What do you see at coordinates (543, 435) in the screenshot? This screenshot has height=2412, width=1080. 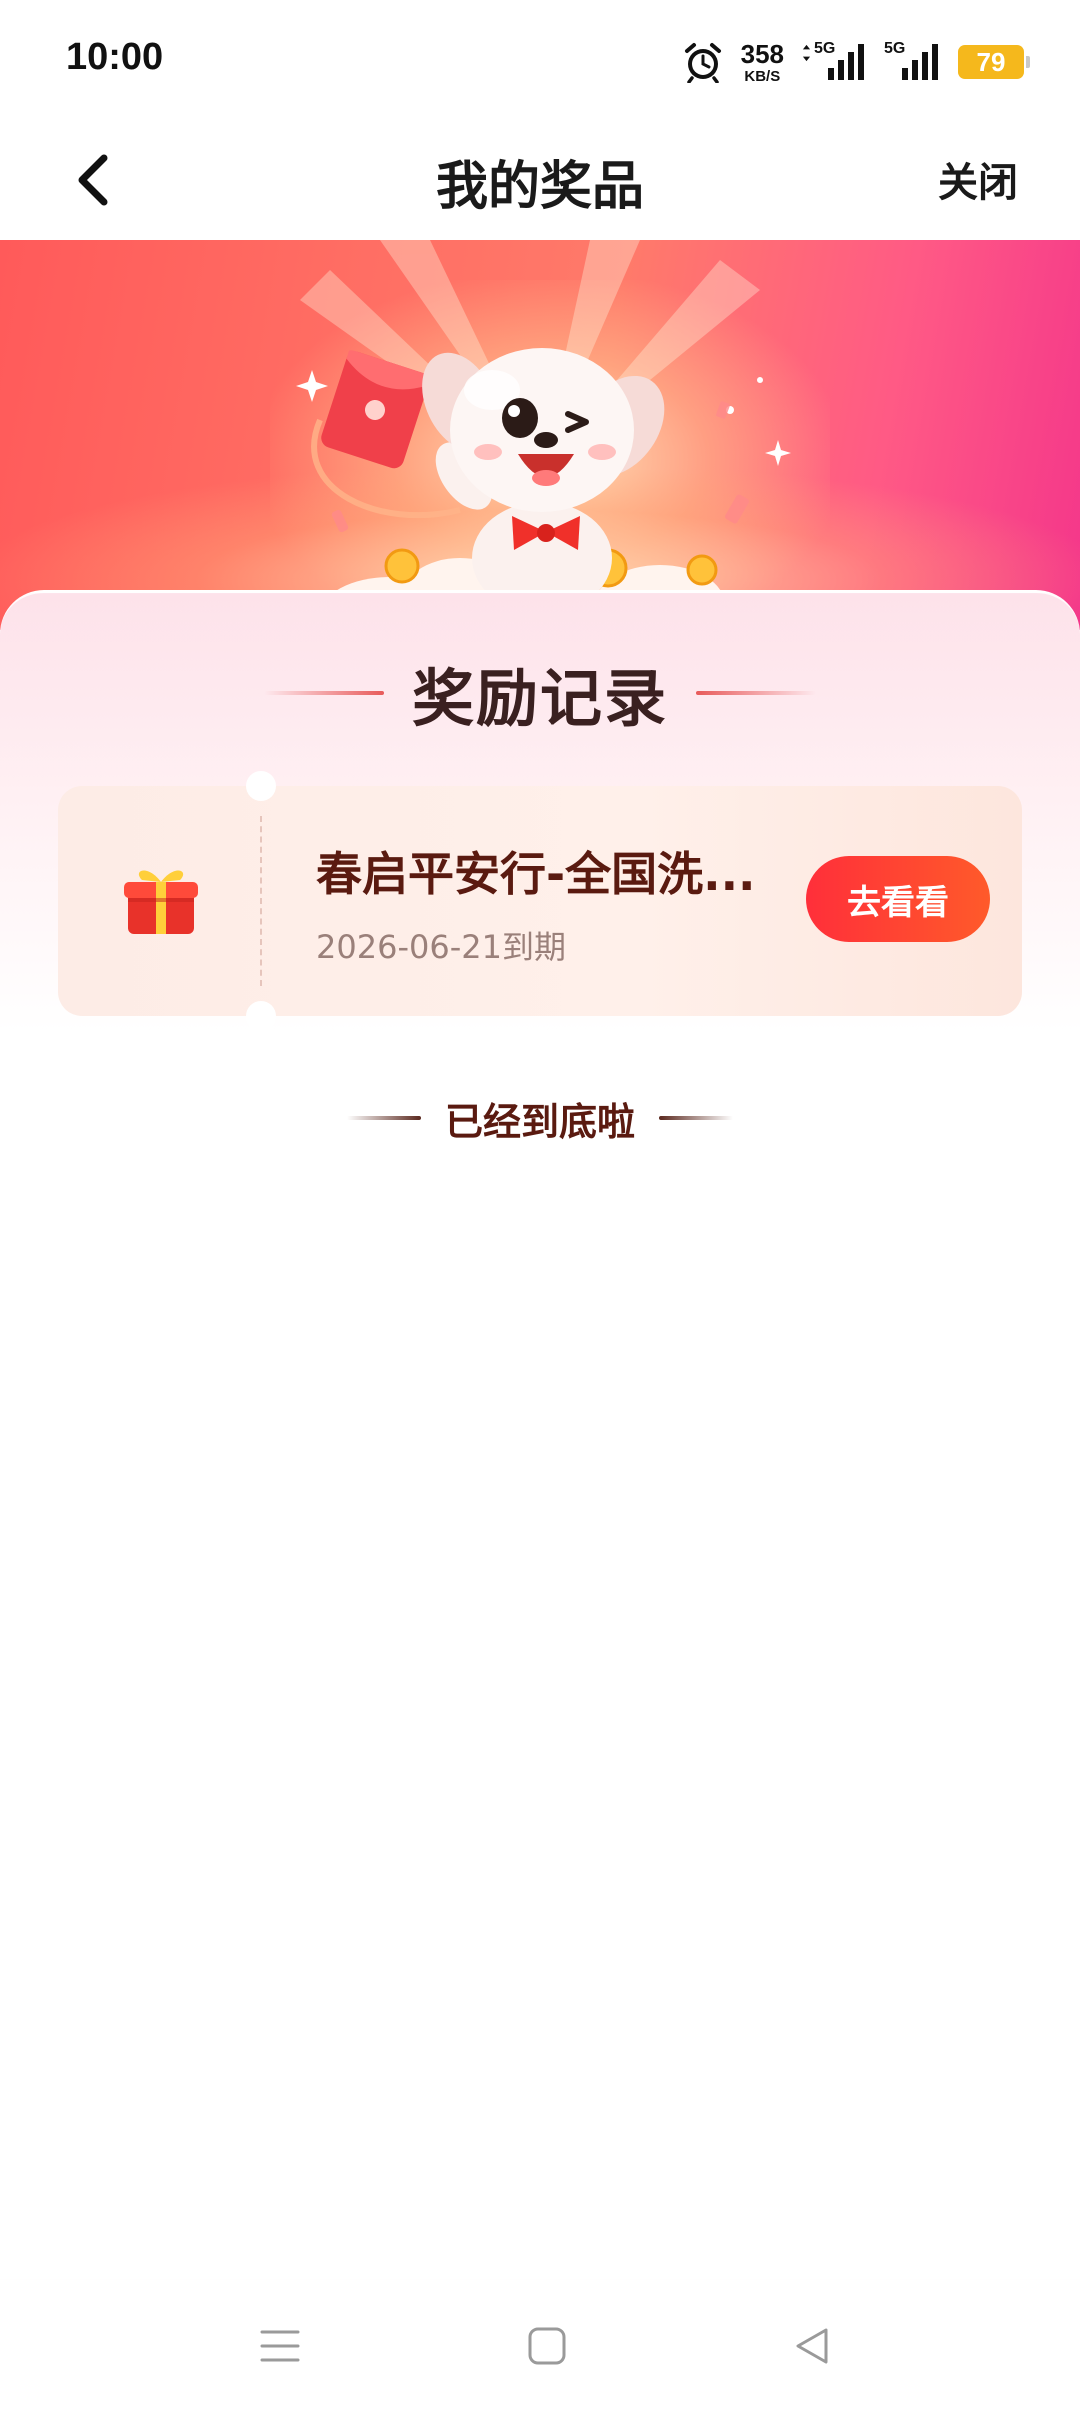 I see `mascot-illustration` at bounding box center [543, 435].